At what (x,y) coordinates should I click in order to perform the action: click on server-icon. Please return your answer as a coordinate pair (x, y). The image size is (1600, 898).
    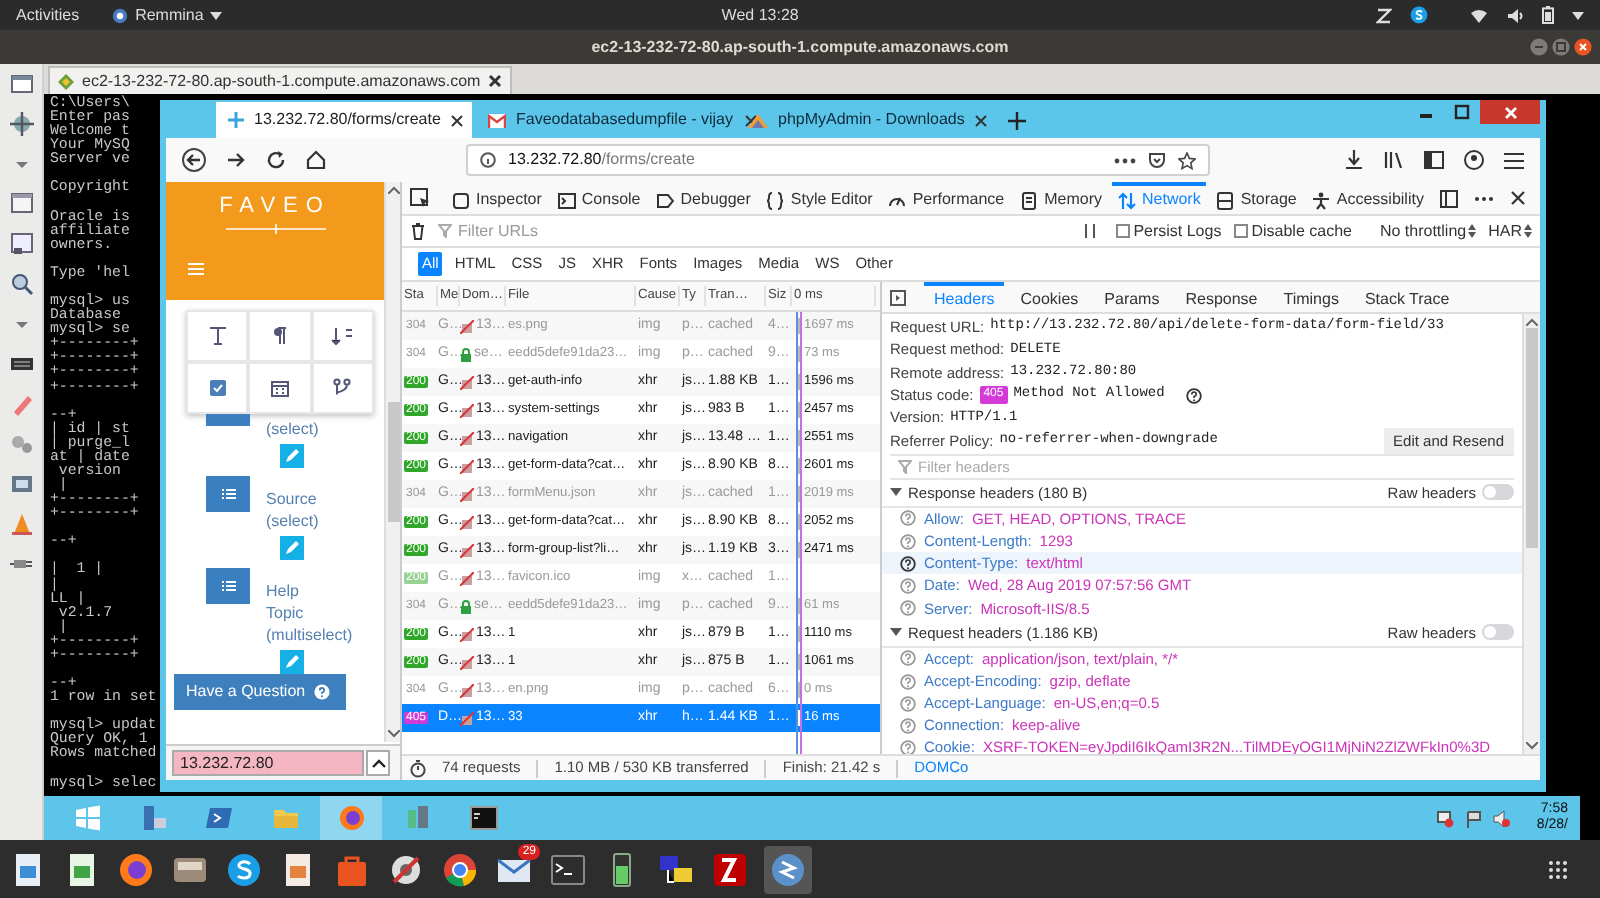
    Looking at the image, I should click on (153, 818).